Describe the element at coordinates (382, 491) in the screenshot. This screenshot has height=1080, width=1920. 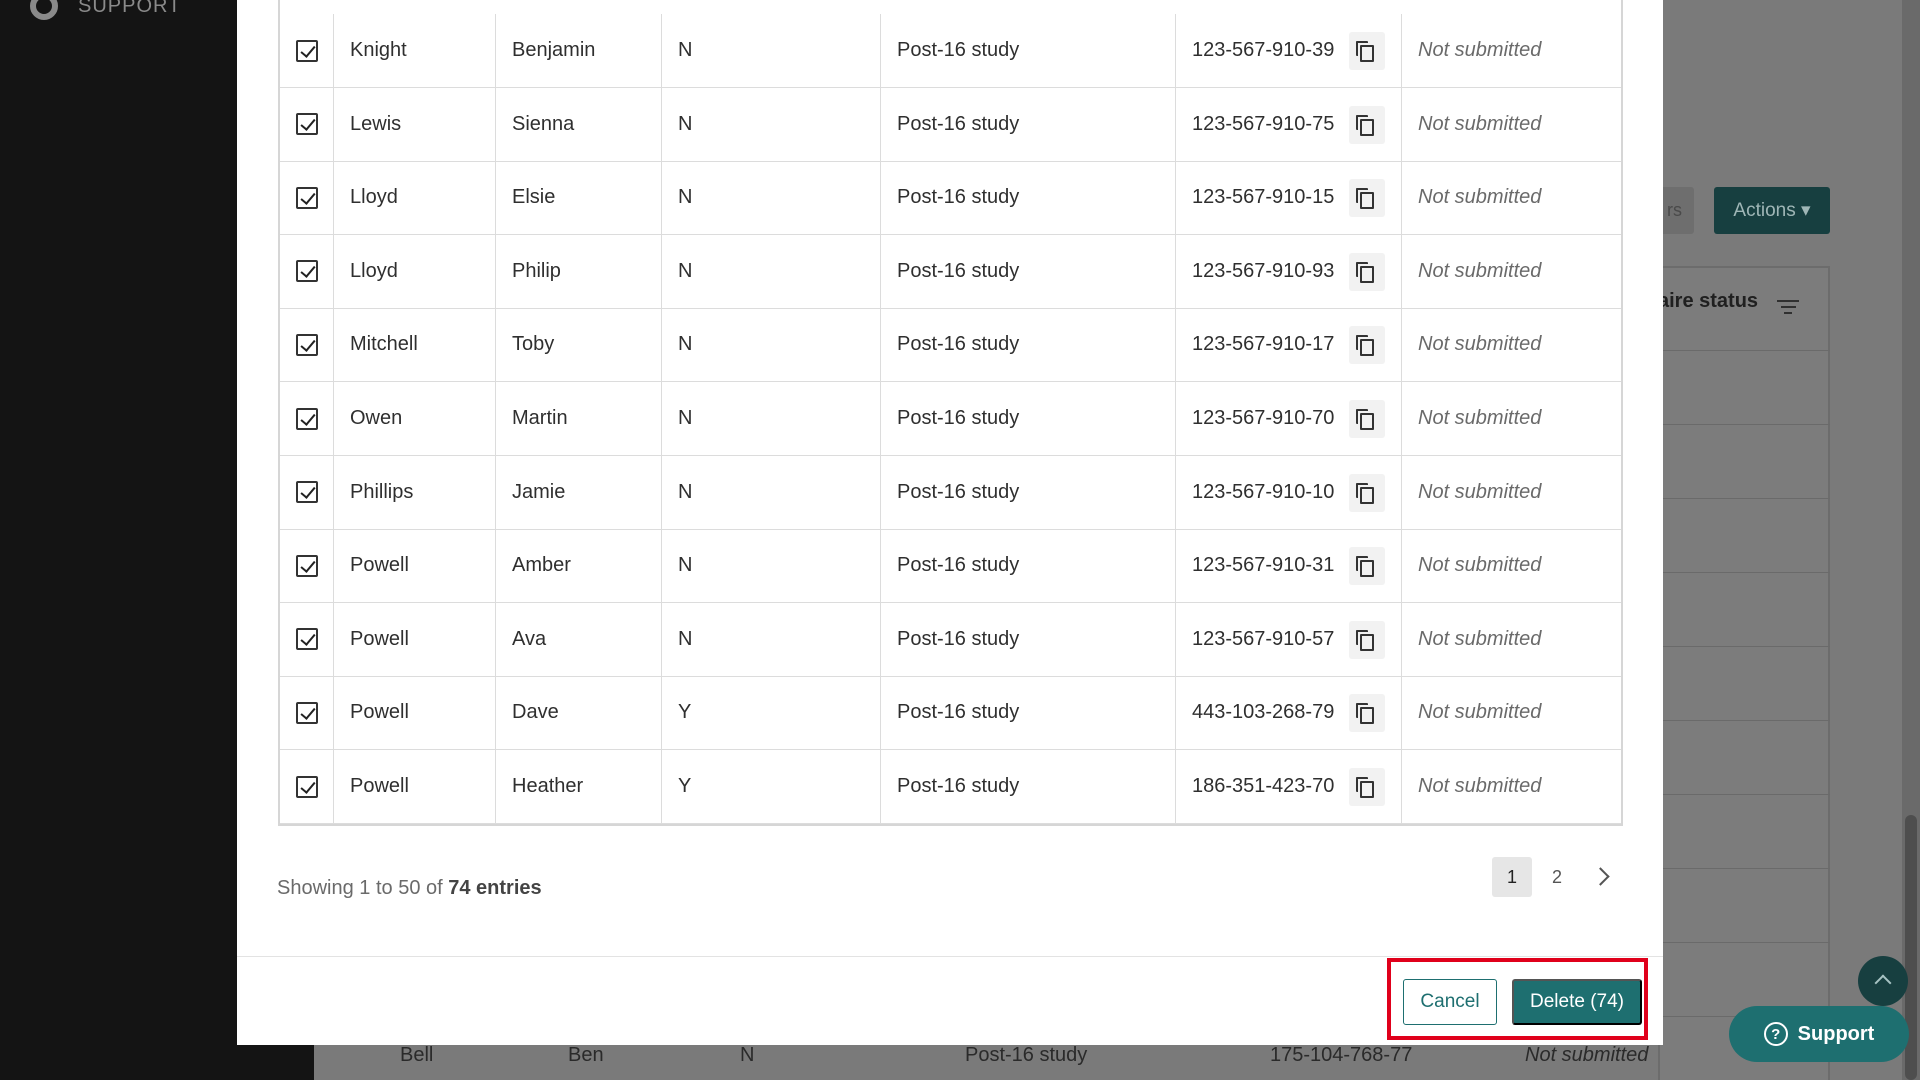
I see `cell-last-name-text: Phillips` at that location.